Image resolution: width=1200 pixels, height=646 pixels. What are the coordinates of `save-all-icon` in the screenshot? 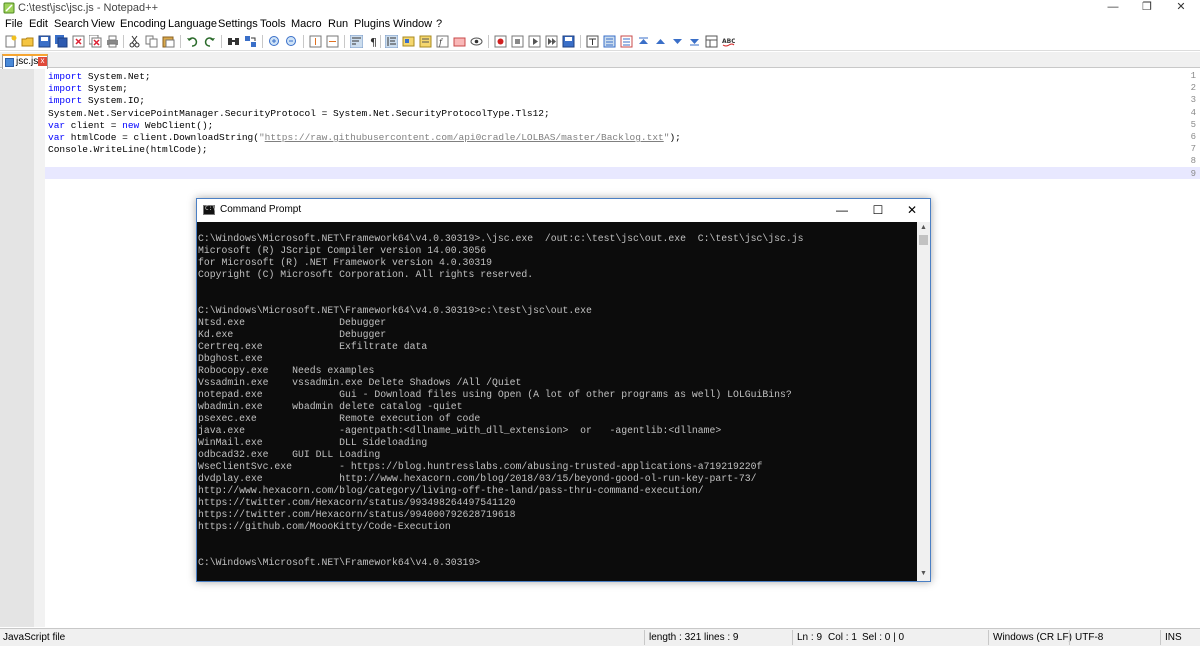 It's located at (61, 41).